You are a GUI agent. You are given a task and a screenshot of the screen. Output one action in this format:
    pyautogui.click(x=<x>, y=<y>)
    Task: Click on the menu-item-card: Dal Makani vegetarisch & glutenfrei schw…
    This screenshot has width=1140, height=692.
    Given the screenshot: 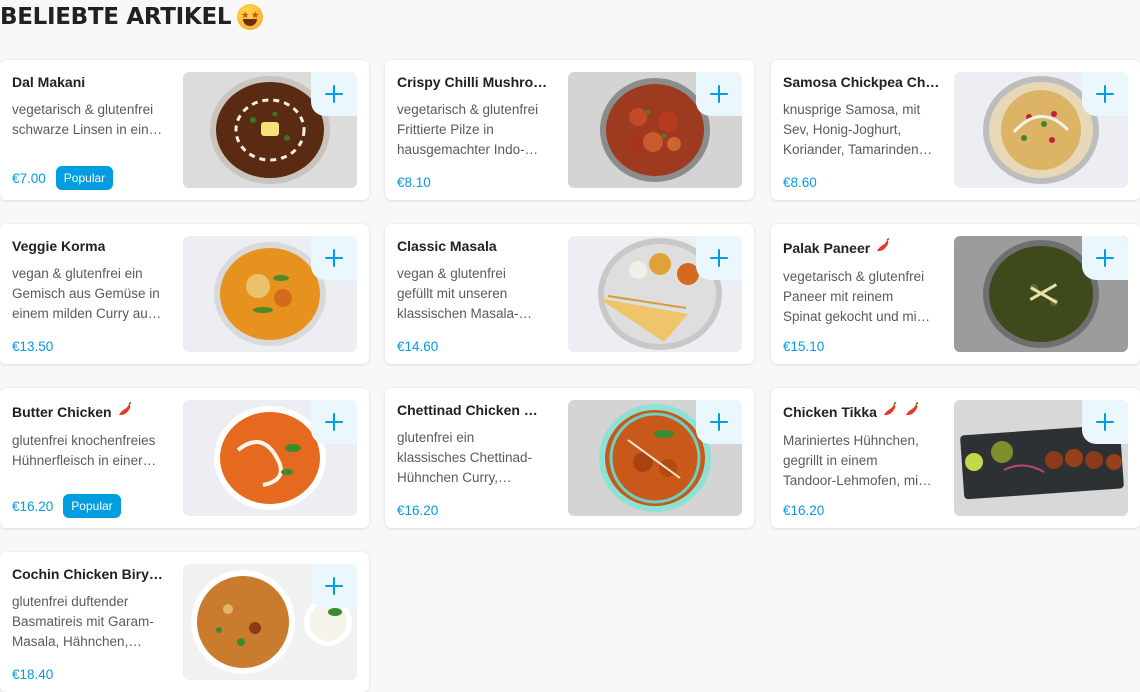 What is the action you would take?
    pyautogui.click(x=184, y=130)
    